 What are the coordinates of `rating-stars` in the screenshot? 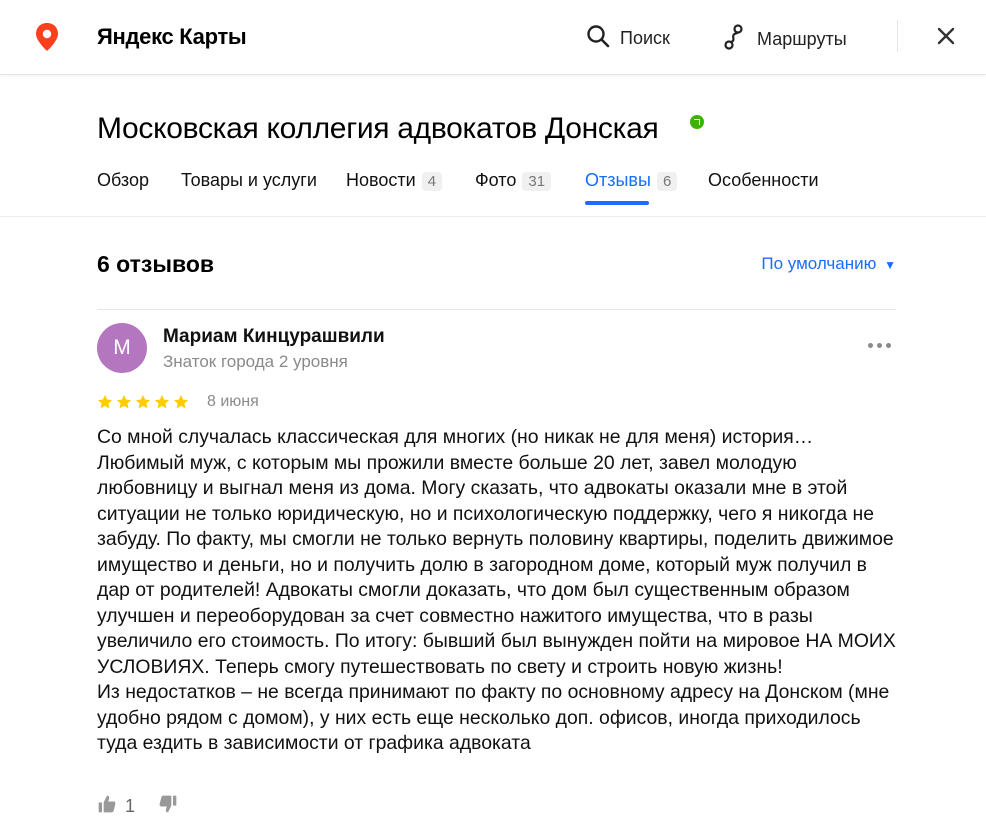 It's located at (143, 402).